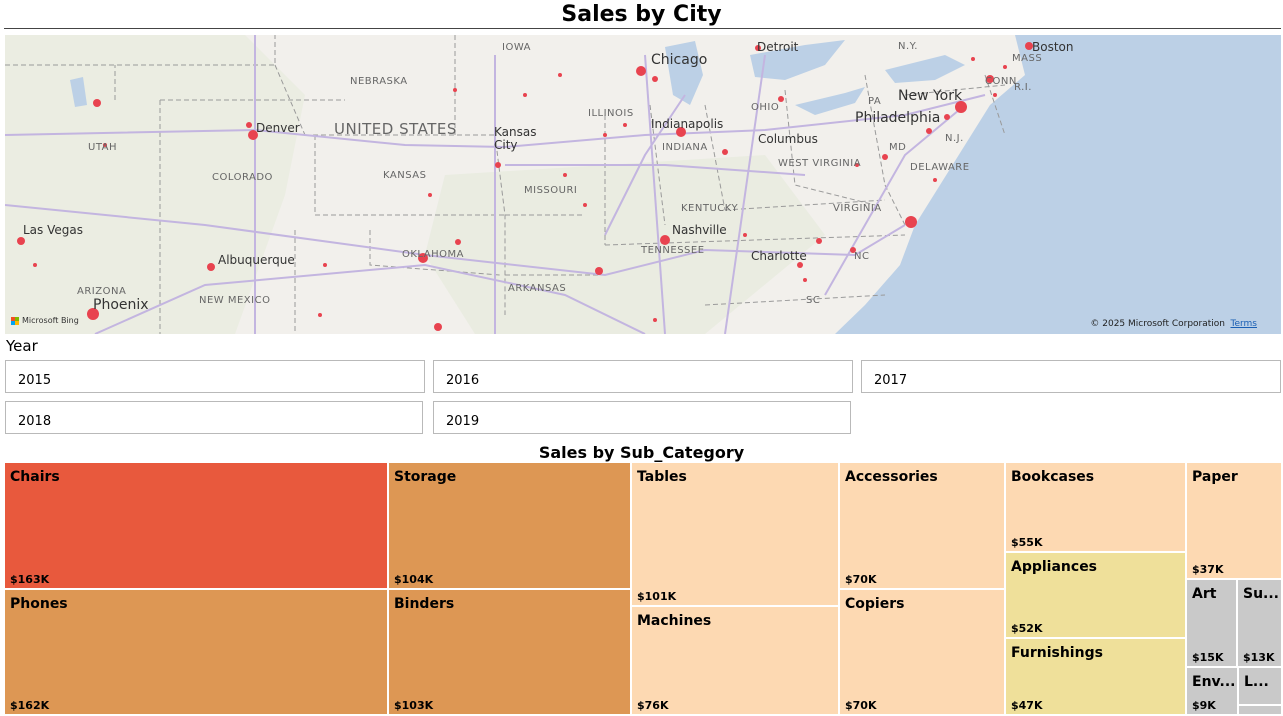 The image size is (1283, 716). I want to click on map-state-label: MD, so click(898, 147).